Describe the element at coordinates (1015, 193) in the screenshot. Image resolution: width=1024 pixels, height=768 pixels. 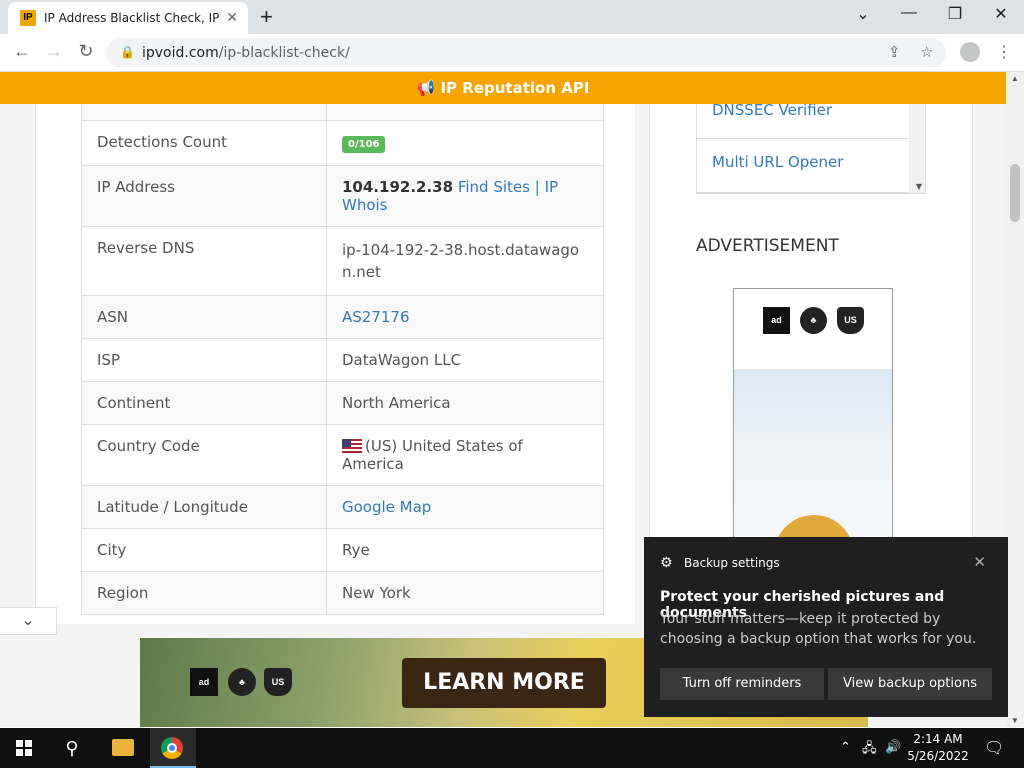
I see `scrollbar-thumb` at that location.